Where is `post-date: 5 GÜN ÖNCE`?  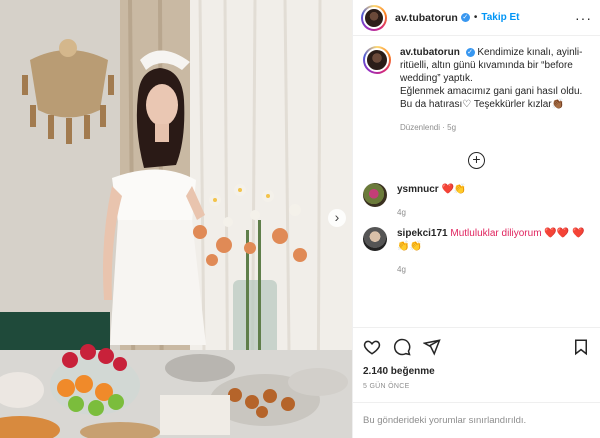
post-date: 5 GÜN ÖNCE is located at coordinates (386, 386).